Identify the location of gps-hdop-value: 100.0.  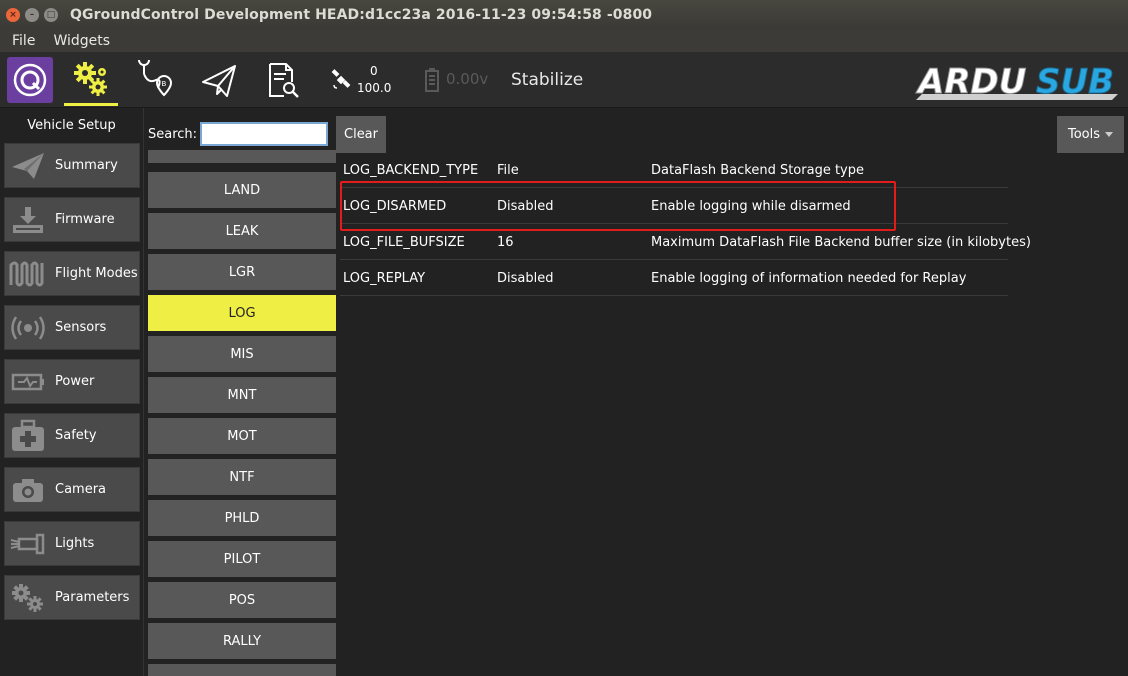
(374, 88).